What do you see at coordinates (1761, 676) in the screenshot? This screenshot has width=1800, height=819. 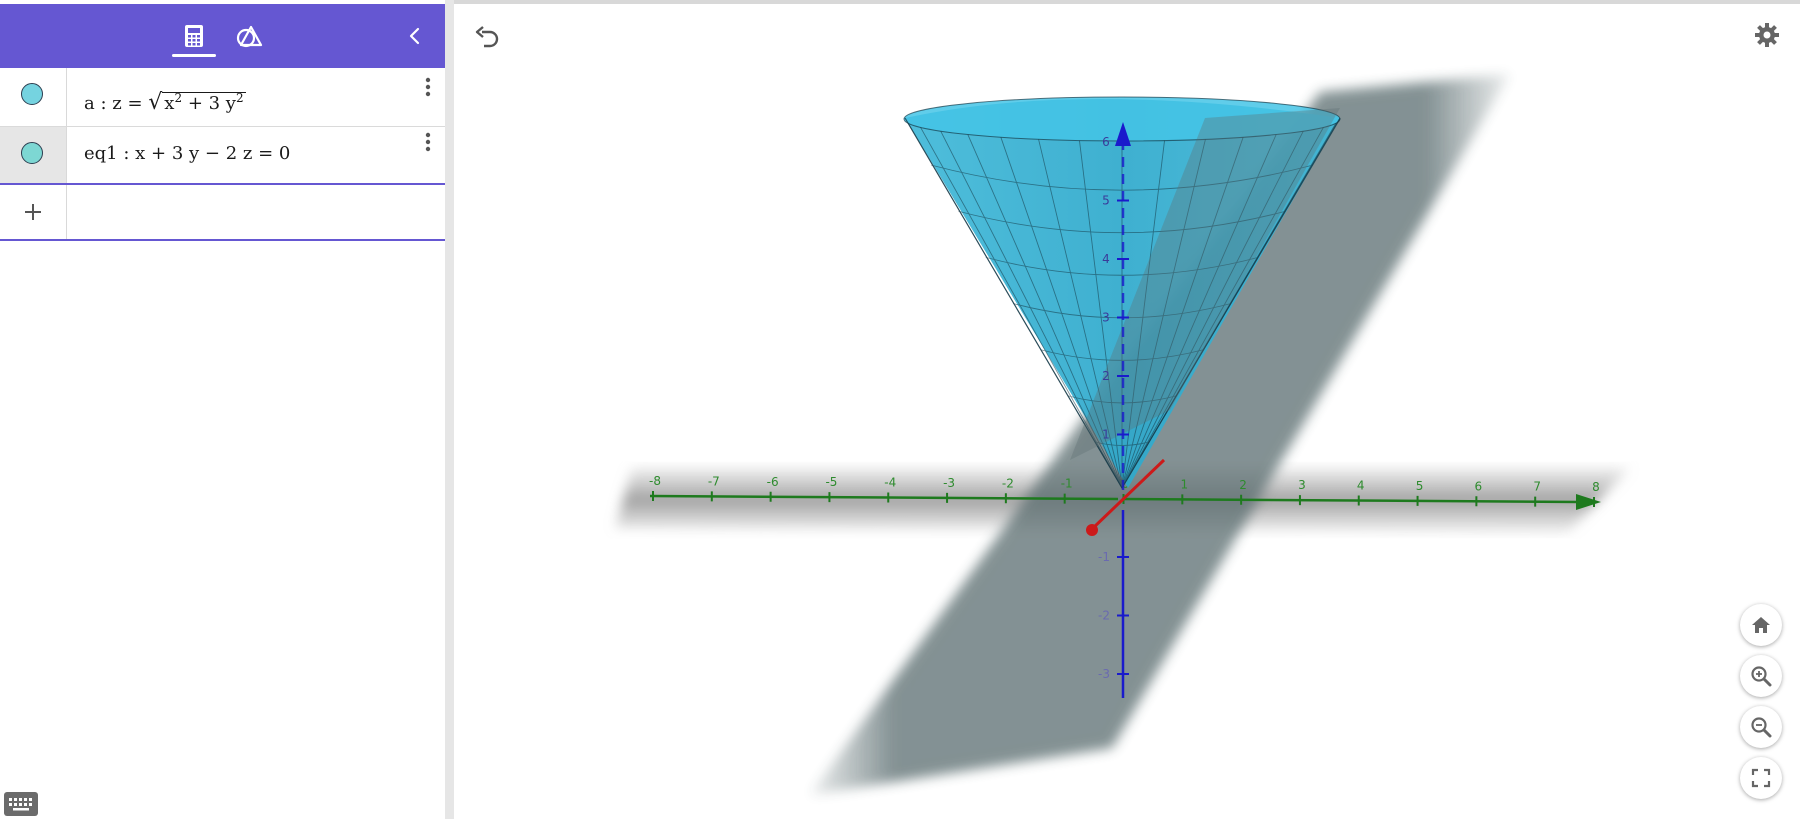 I see `zoom-in-icon` at bounding box center [1761, 676].